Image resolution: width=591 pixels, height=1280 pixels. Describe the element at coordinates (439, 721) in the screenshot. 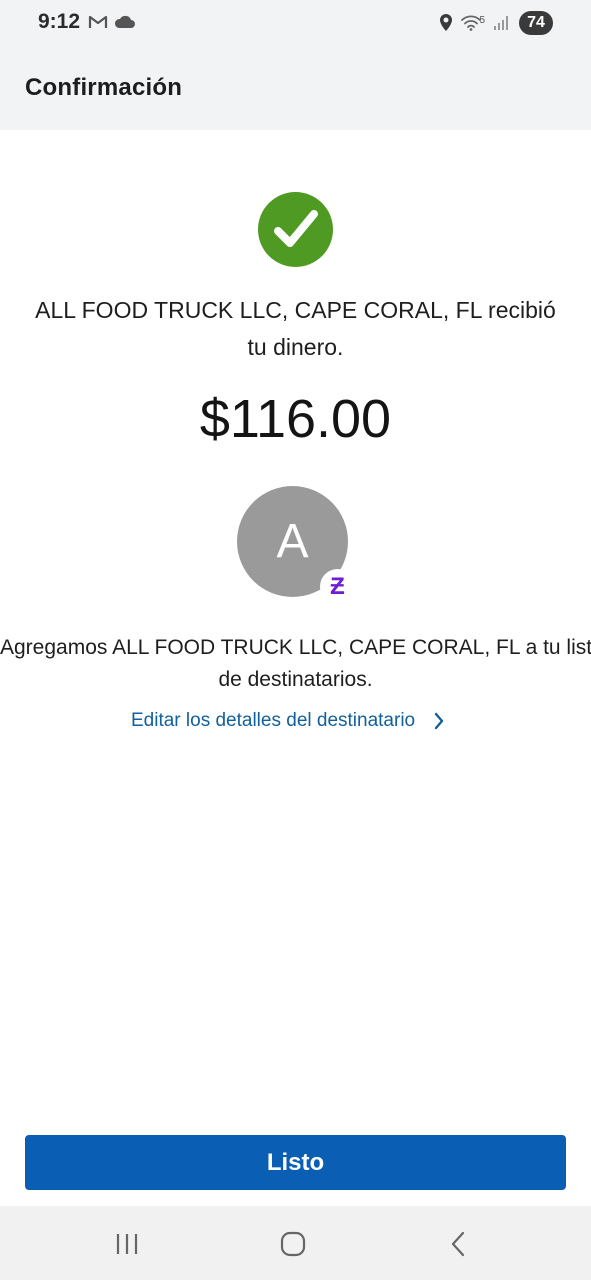

I see `chevron-right-icon` at that location.